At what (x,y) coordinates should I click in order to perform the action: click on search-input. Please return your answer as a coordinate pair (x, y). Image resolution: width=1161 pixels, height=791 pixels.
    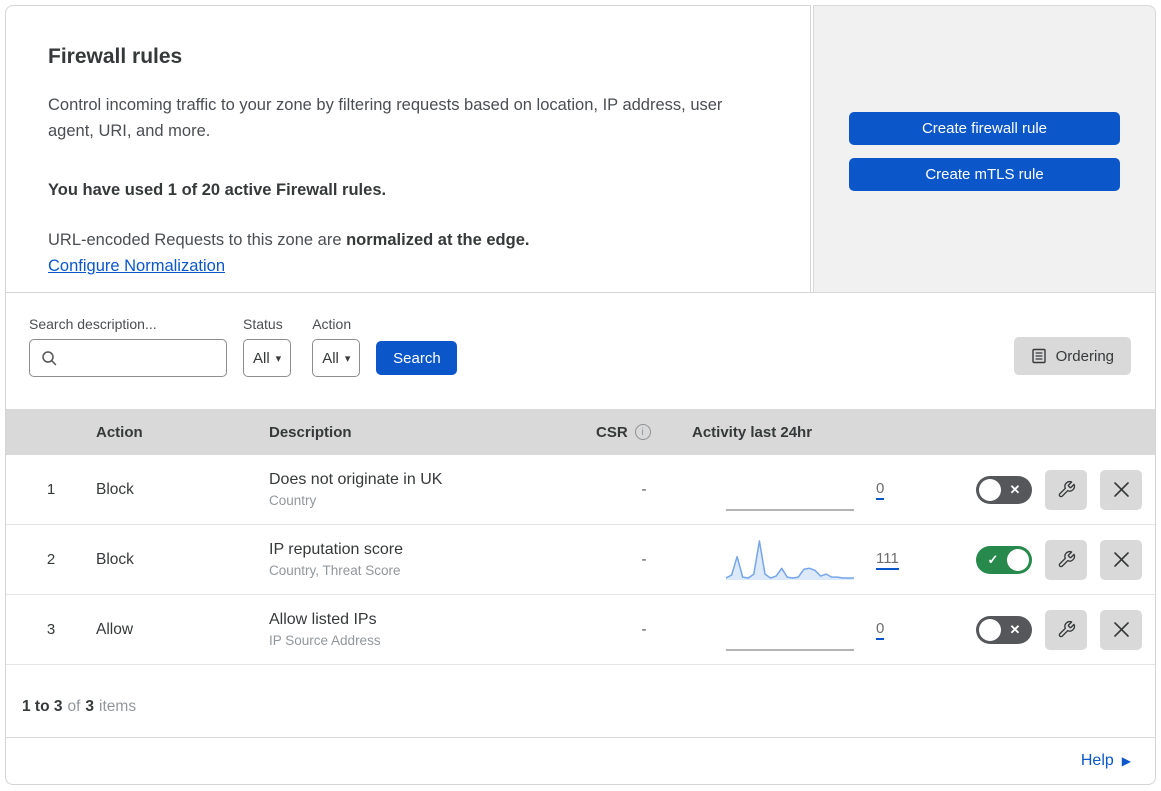
    Looking at the image, I should click on (139, 358).